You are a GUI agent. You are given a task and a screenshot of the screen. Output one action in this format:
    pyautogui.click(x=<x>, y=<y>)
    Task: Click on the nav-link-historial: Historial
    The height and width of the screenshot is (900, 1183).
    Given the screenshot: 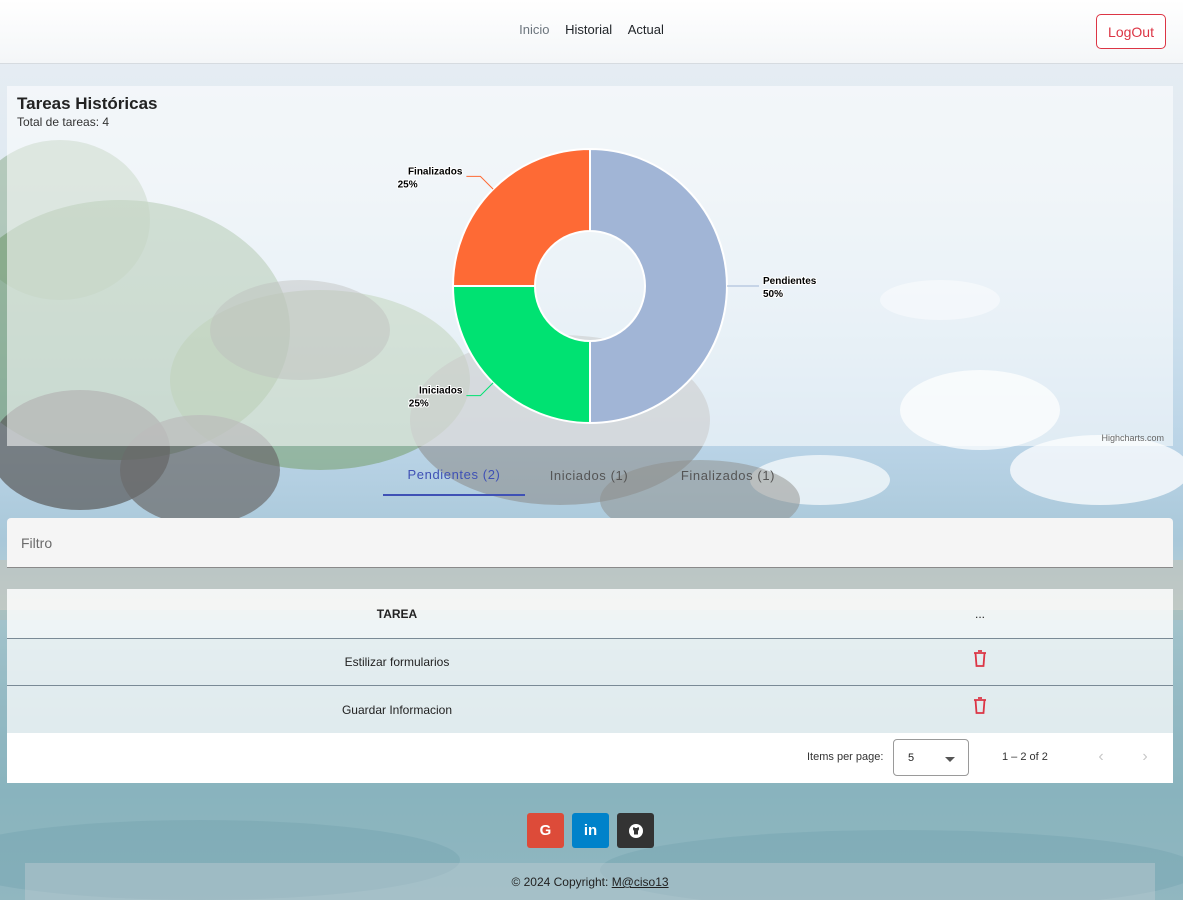 What is the action you would take?
    pyautogui.click(x=588, y=29)
    